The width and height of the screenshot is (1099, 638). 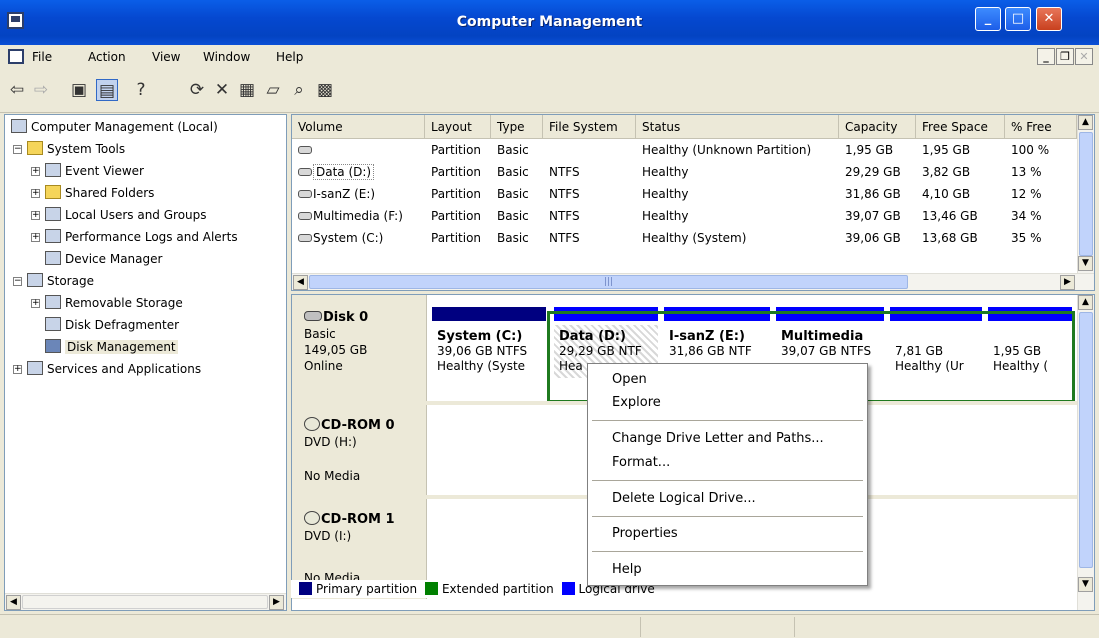 I want to click on show-hide-tree-icon: ▤, so click(x=107, y=90).